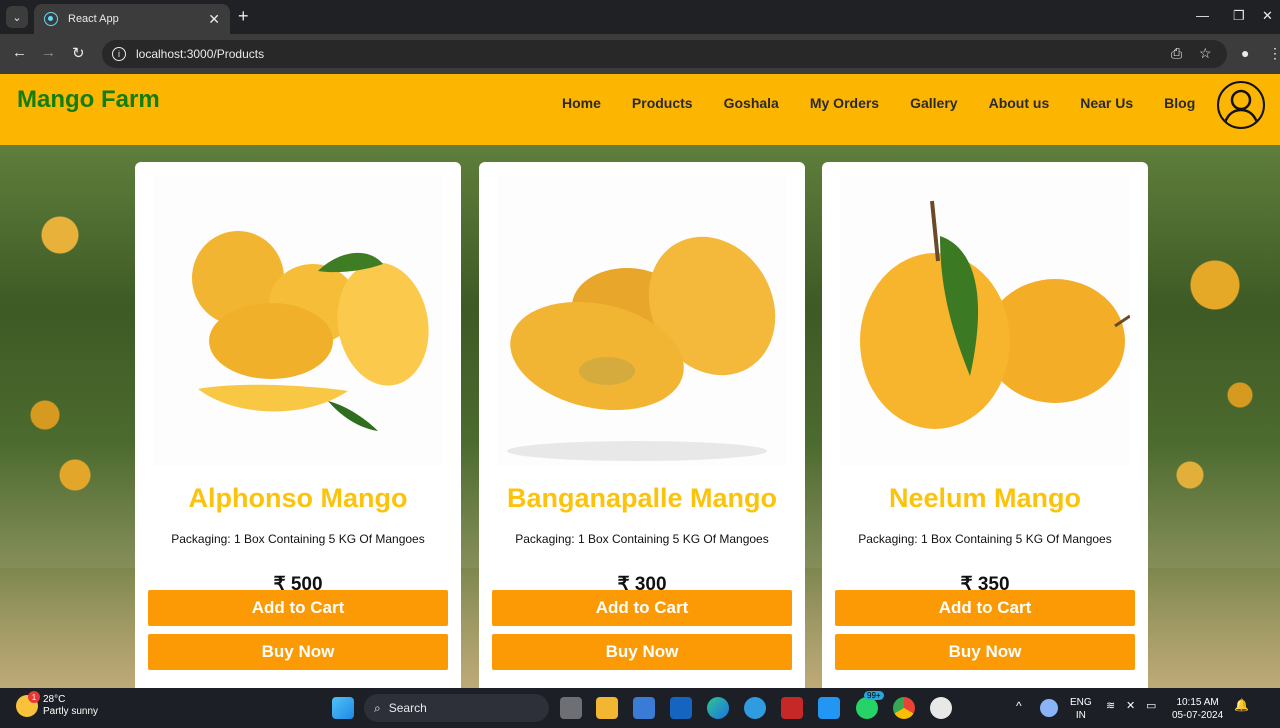  What do you see at coordinates (298, 498) in the screenshot?
I see `product-name: Alphonso Mango` at bounding box center [298, 498].